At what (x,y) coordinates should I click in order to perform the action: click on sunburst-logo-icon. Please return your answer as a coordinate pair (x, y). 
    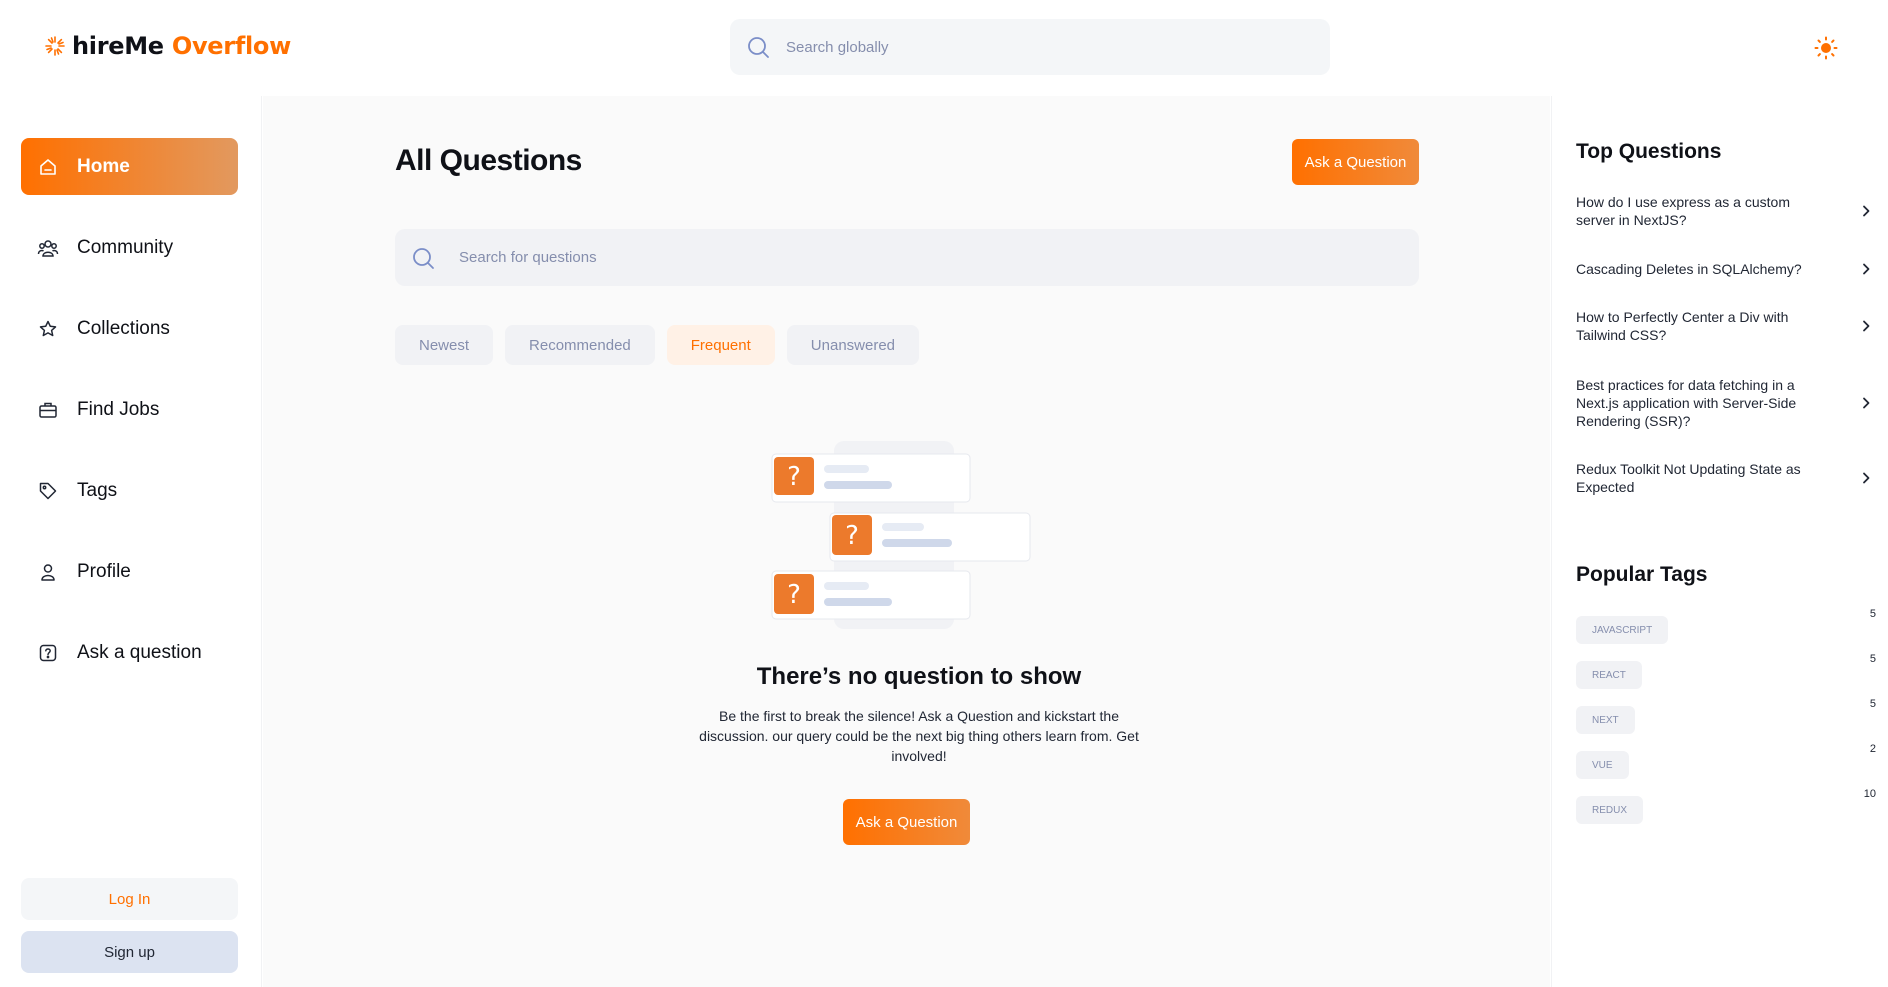
    Looking at the image, I should click on (55, 46).